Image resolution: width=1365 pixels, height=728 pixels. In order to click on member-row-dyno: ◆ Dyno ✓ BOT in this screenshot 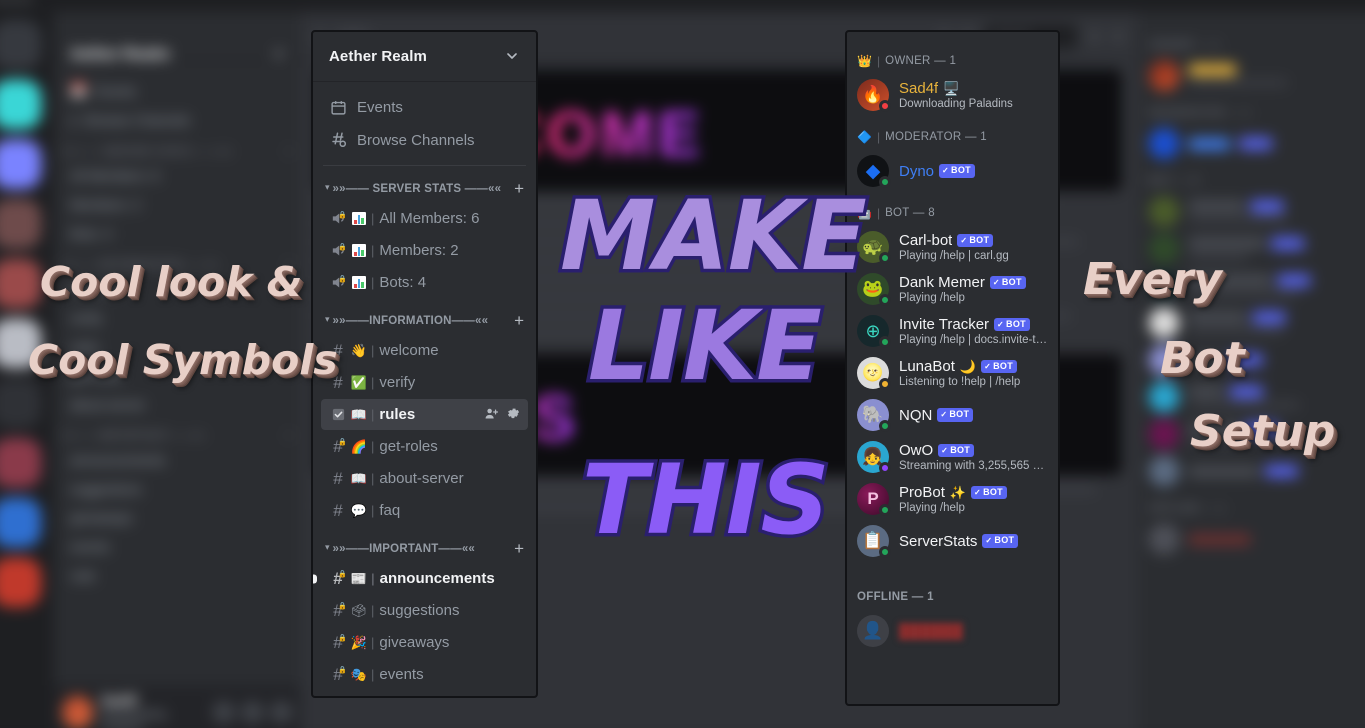, I will do `click(952, 171)`.